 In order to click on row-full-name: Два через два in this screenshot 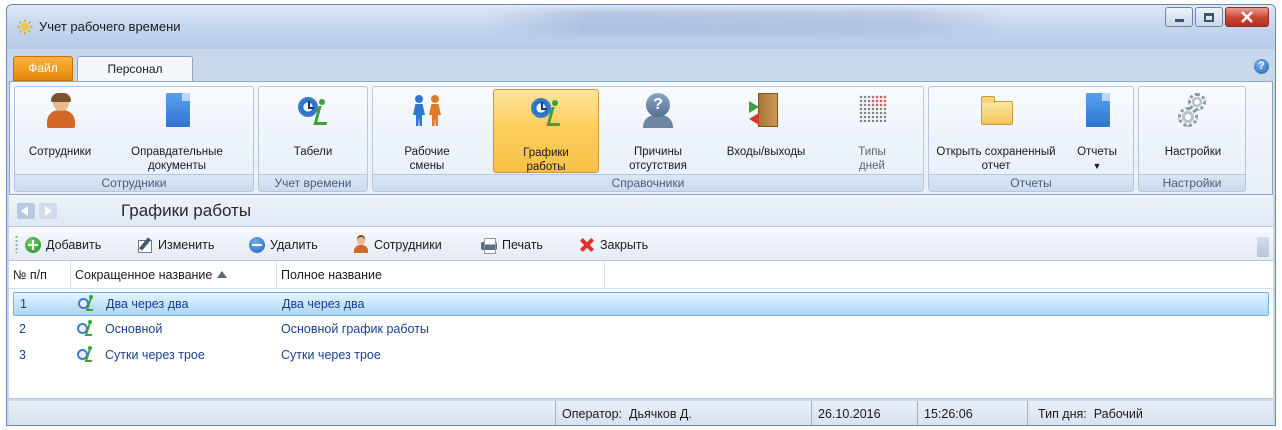, I will do `click(323, 304)`.